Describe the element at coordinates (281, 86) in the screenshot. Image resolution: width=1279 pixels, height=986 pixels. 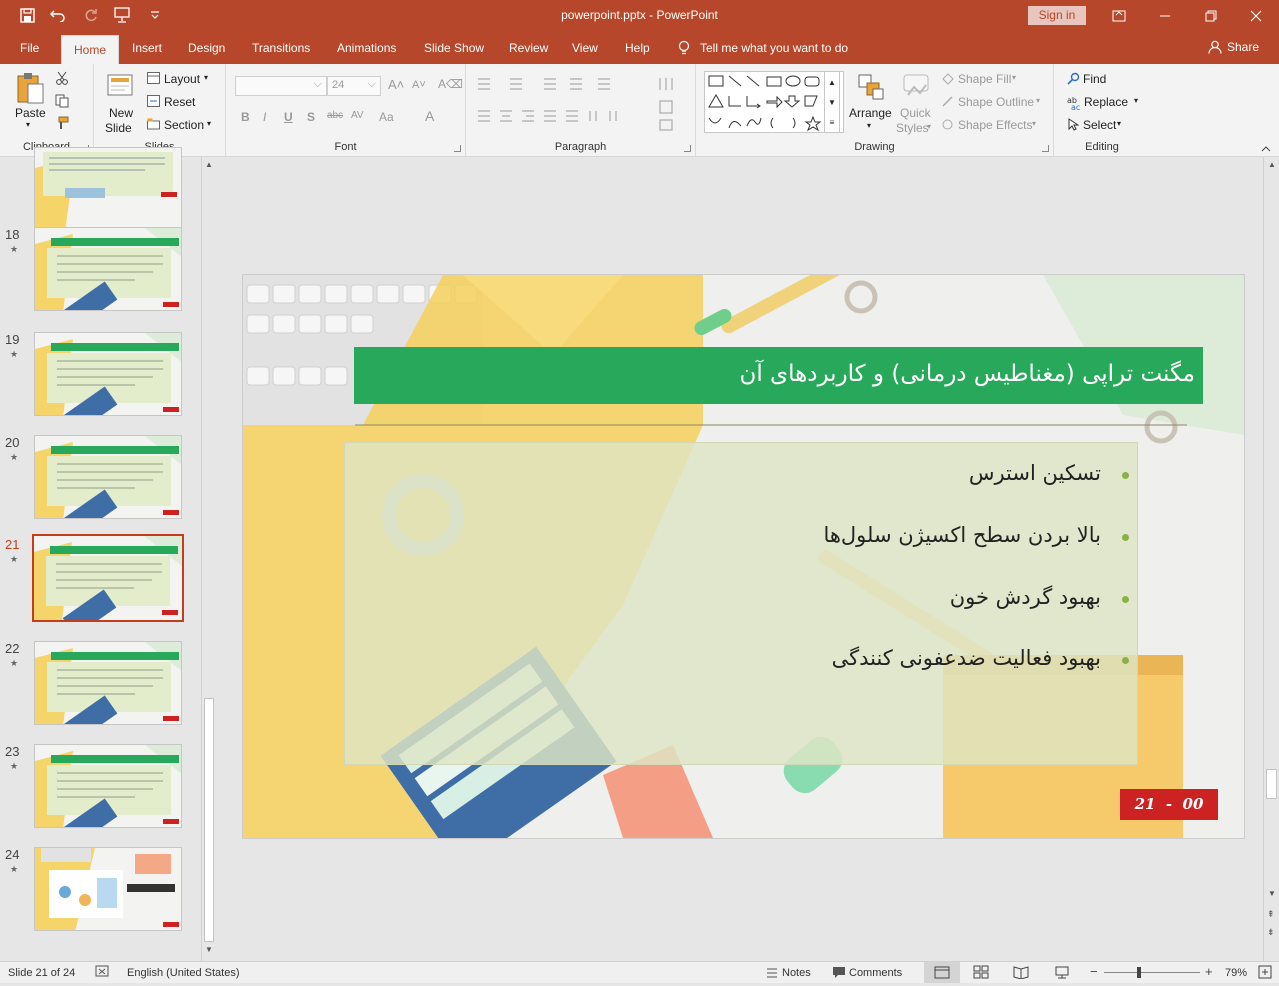
I see `font-name-combo: ⌵` at that location.